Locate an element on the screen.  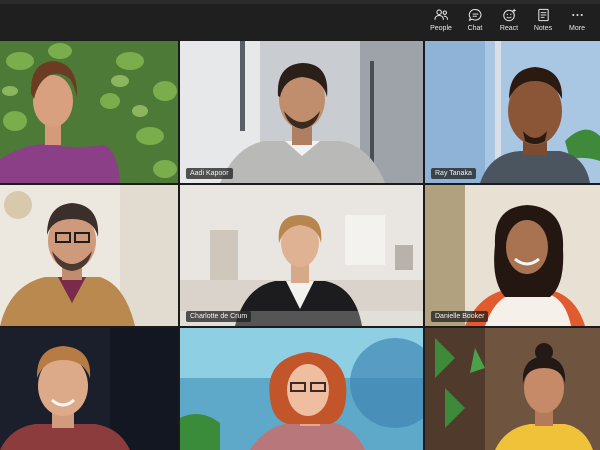
video-tile-avatar-woman-leaves is located at coordinates (89, 112).